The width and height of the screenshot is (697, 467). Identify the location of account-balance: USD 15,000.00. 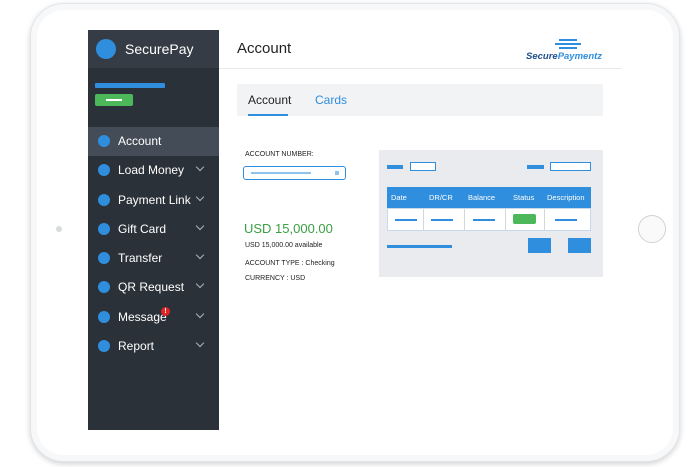
(288, 228).